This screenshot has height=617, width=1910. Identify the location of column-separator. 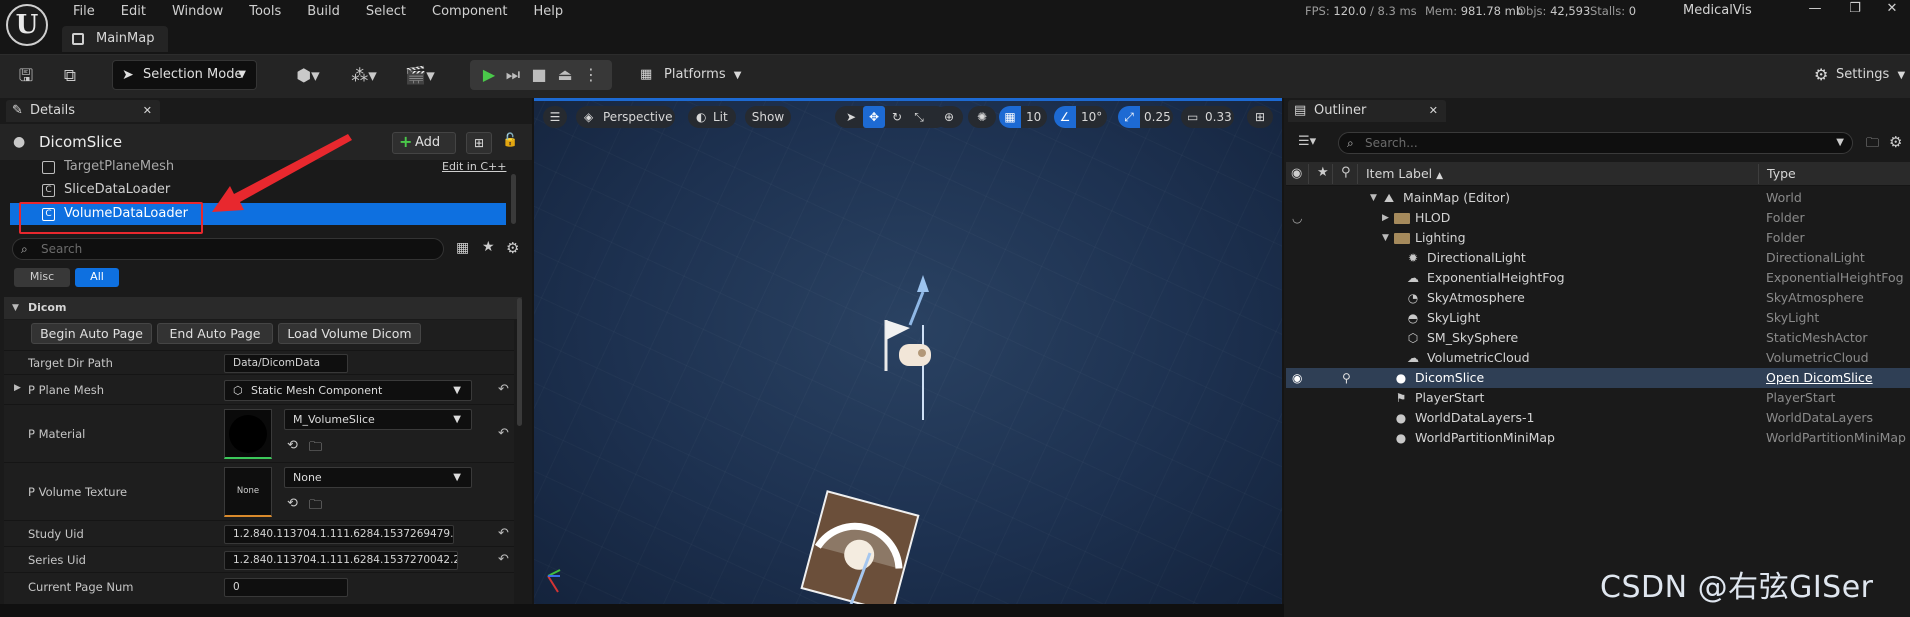
(1758, 174).